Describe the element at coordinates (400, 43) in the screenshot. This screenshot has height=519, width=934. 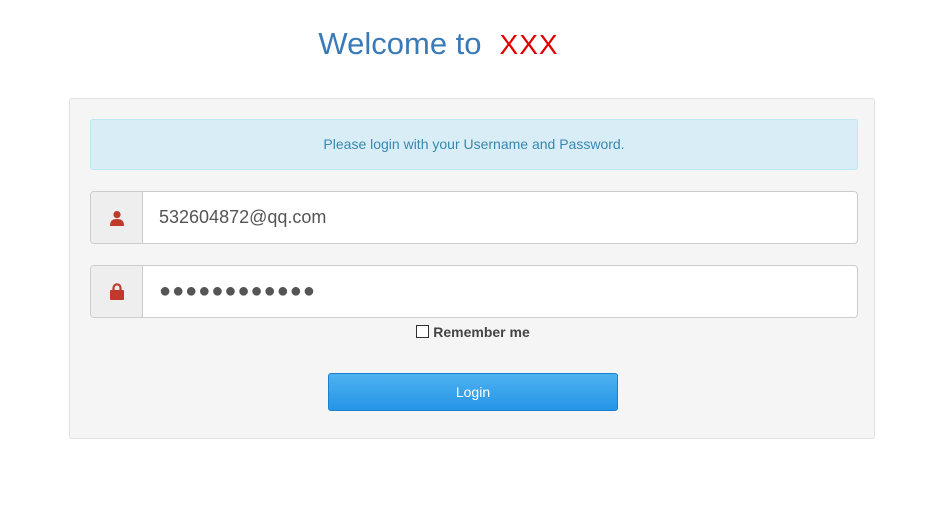
I see `welcome-text: Welcome to` at that location.